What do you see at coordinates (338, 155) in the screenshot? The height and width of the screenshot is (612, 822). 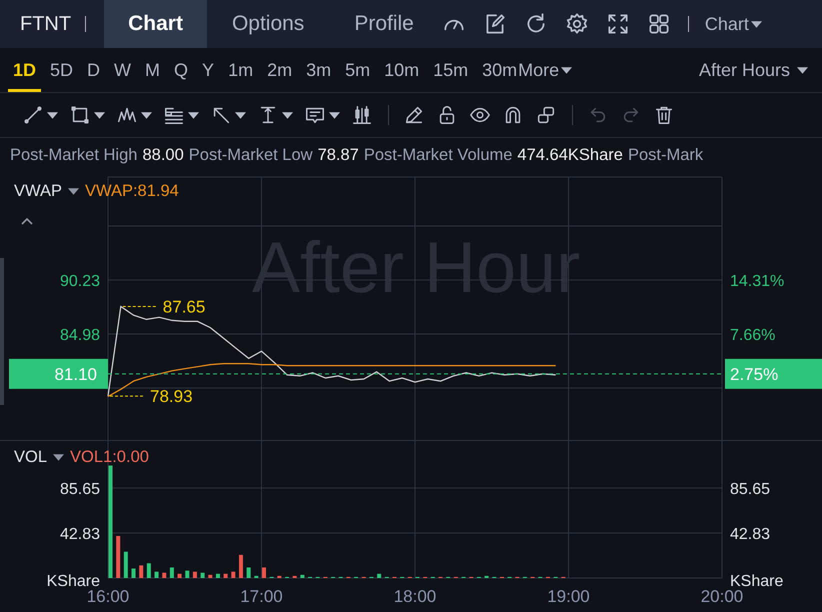 I see `stat-value: 78.87` at bounding box center [338, 155].